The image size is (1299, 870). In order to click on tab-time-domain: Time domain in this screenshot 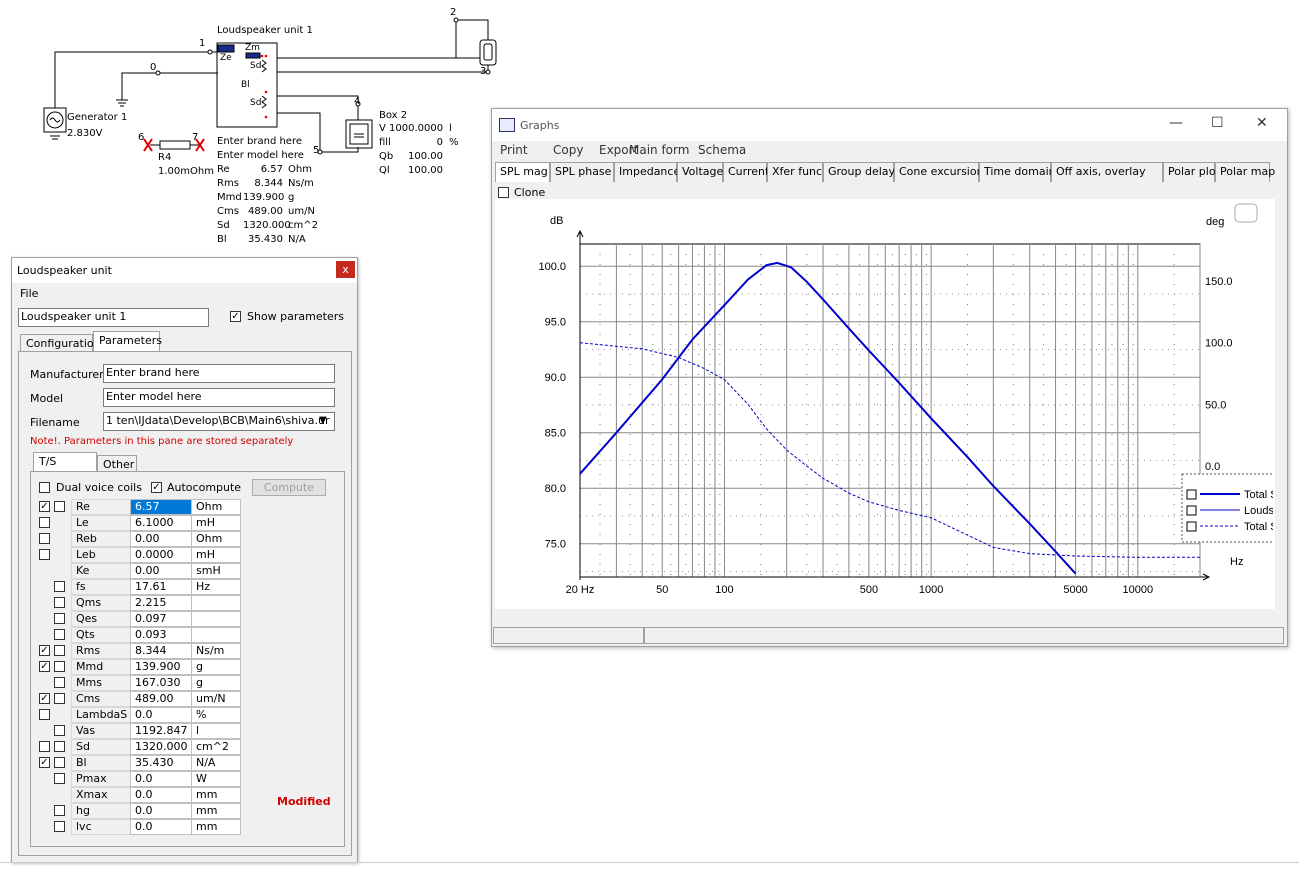, I will do `click(1017, 172)`.